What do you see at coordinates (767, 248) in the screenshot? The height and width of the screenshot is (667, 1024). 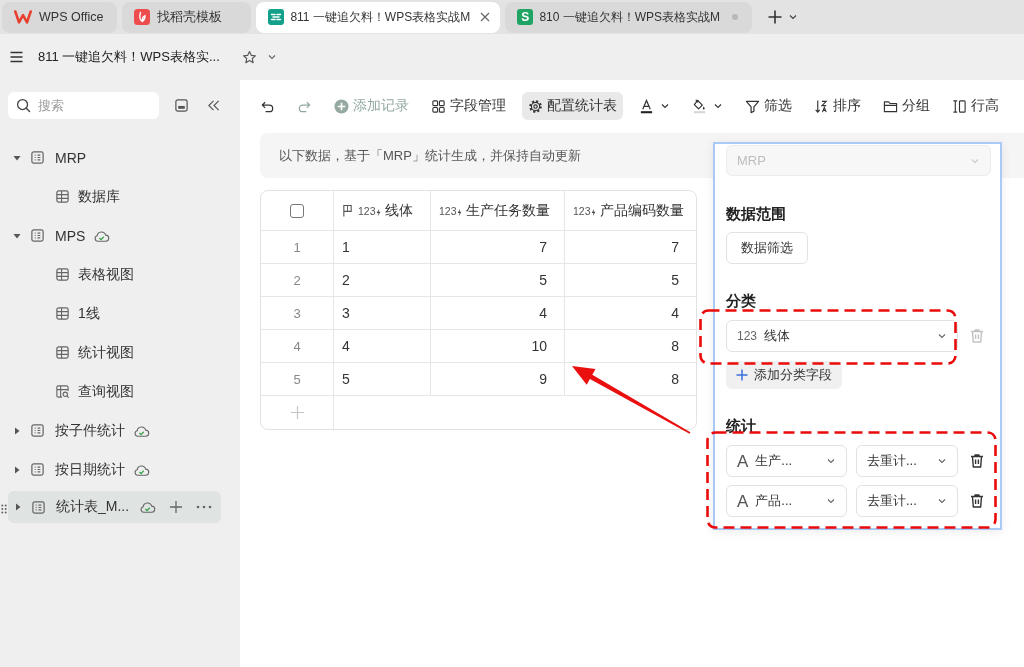 I see `data-filter-button: 数据筛选` at bounding box center [767, 248].